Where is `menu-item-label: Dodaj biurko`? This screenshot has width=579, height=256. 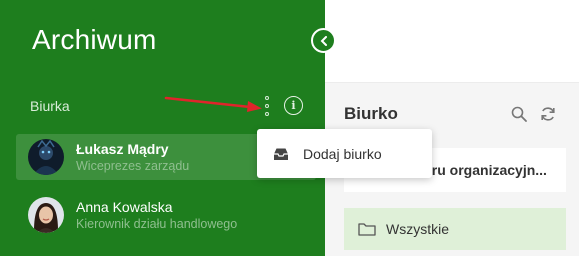 menu-item-label: Dodaj biurko is located at coordinates (342, 153).